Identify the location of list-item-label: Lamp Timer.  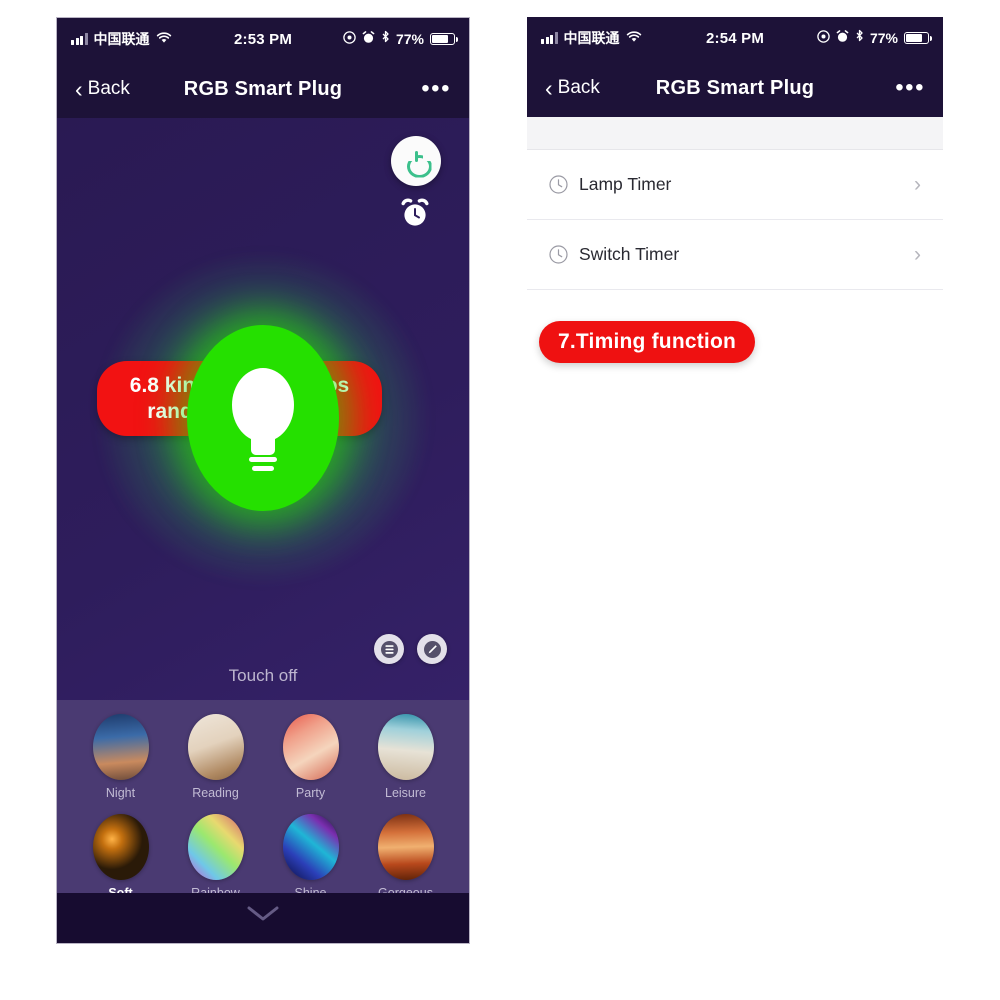
(625, 184).